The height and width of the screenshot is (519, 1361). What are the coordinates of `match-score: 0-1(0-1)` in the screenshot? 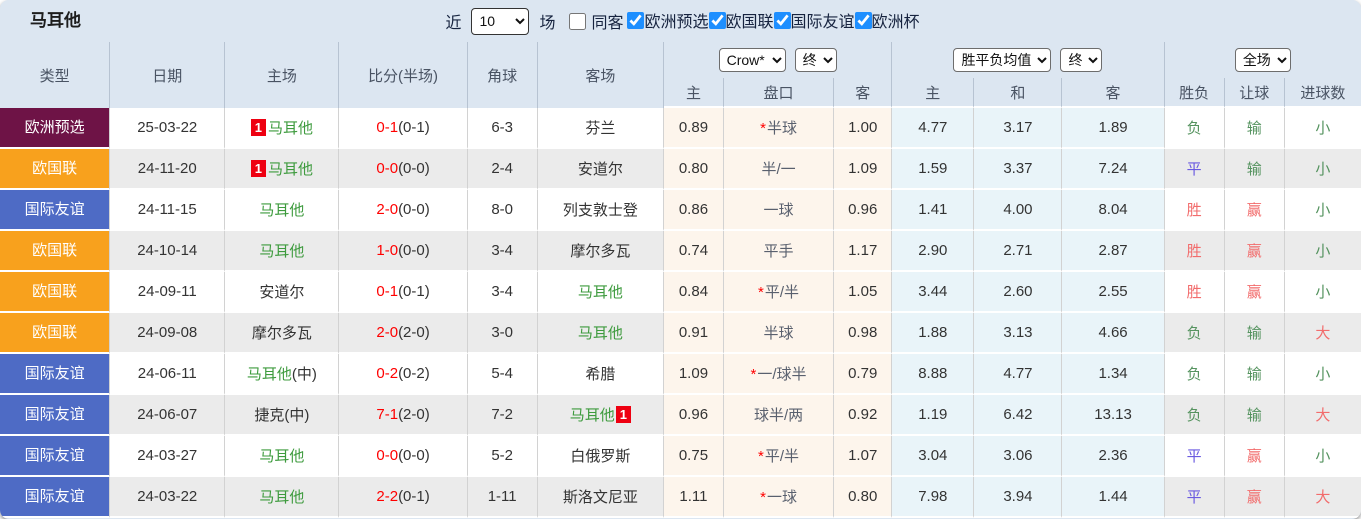 It's located at (403, 128).